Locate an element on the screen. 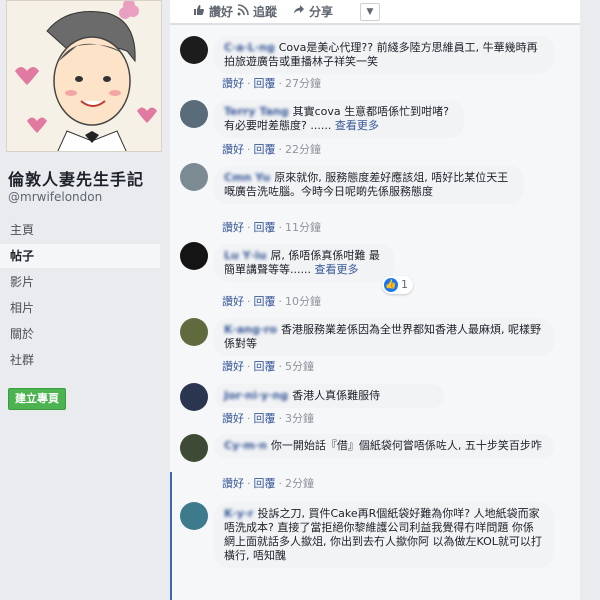  comment-meta: 讚好 · 回覆 · 11分鐘 is located at coordinates (271, 227).